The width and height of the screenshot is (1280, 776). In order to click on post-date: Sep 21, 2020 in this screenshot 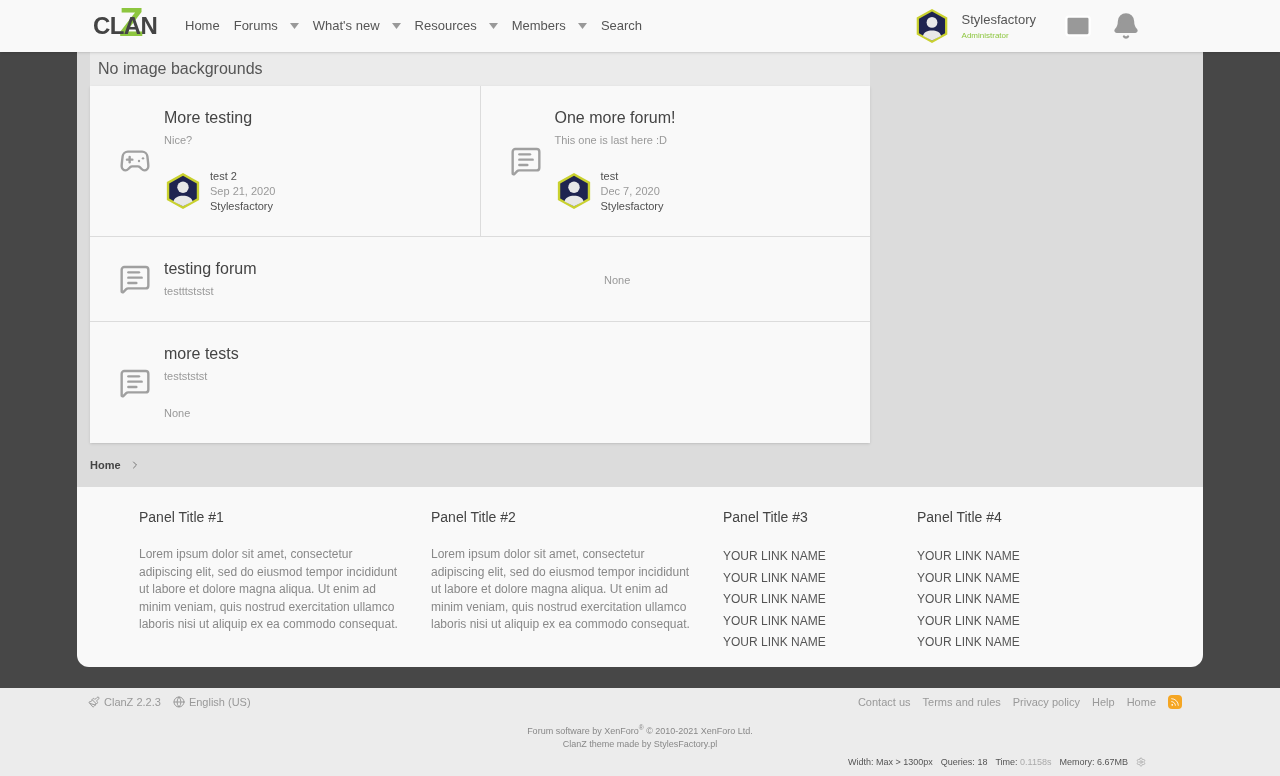, I will do `click(243, 191)`.